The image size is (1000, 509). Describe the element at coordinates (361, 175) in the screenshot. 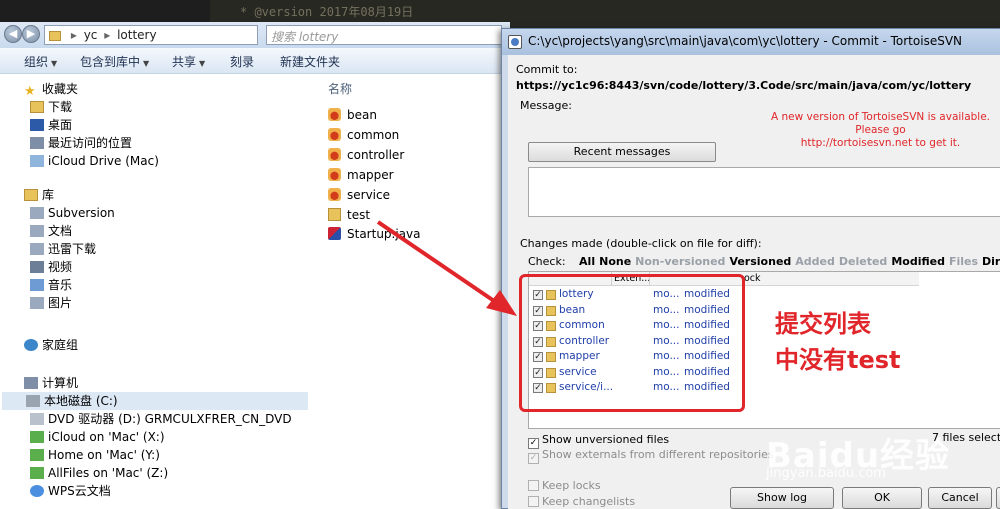

I see `file-item-mapper: mapper` at that location.